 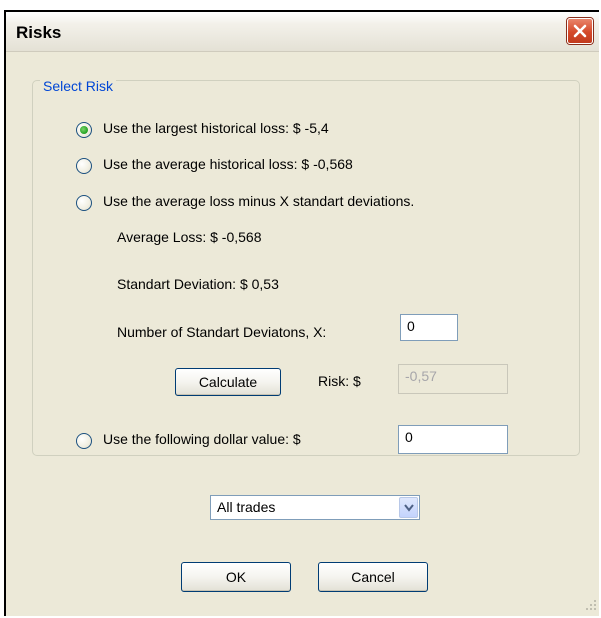 I want to click on group-label: Select Risk, so click(x=78, y=86).